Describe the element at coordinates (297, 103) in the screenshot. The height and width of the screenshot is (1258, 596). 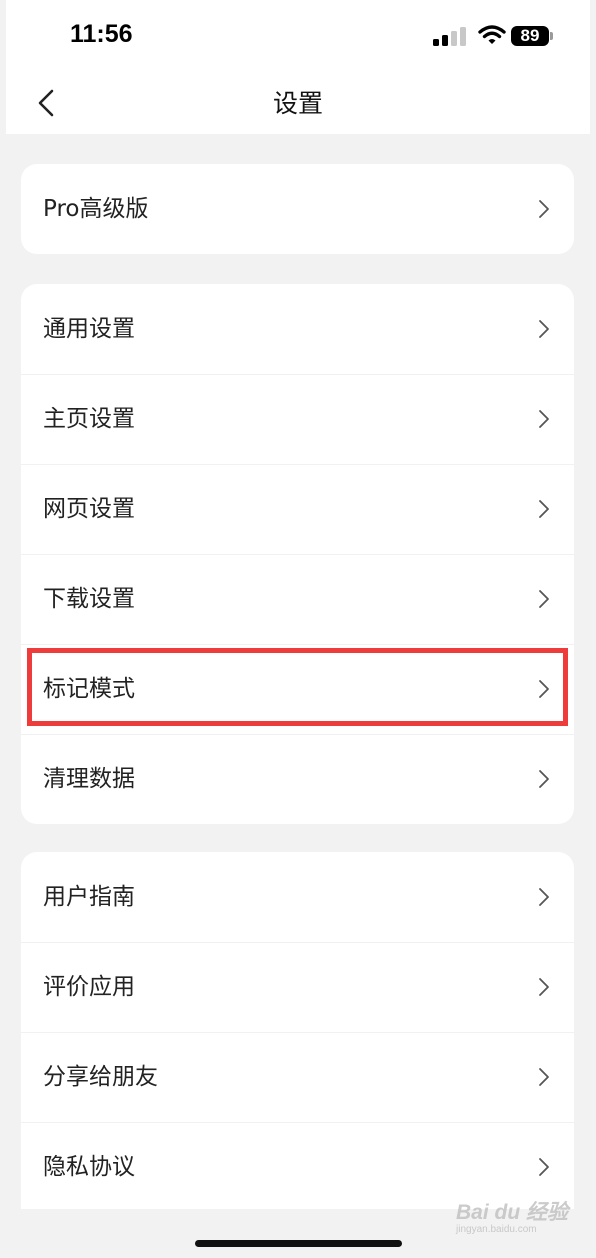
I see `page-title: 设置` at that location.